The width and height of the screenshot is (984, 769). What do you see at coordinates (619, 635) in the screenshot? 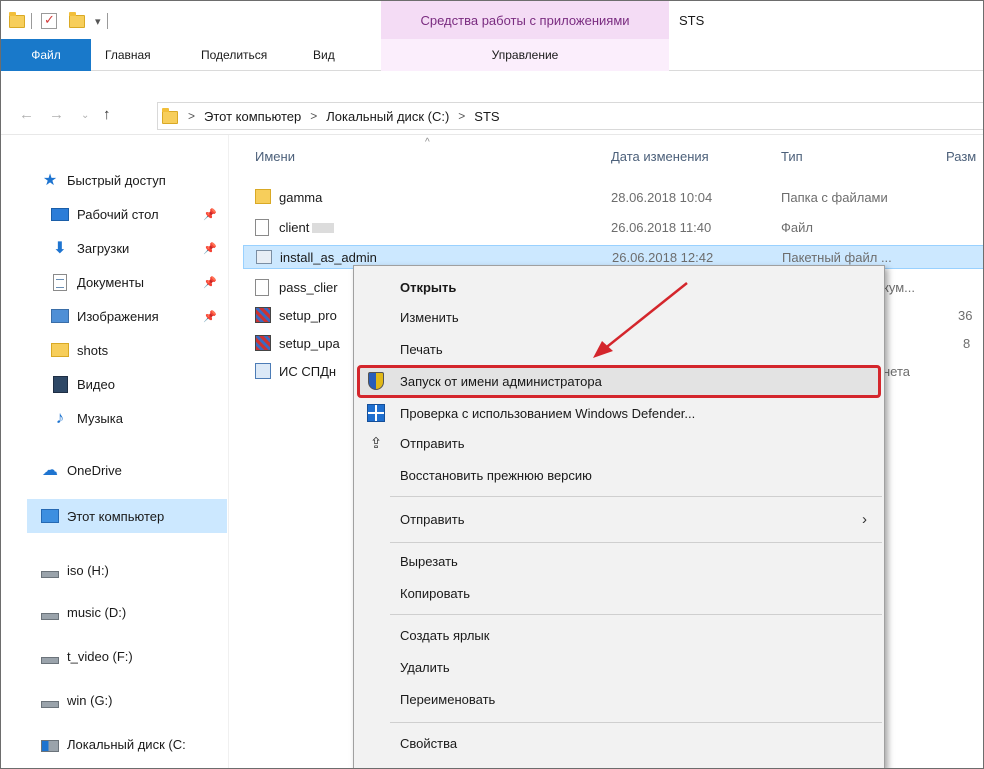
I see `menu-item-create-shortcut: Создать ярлык` at bounding box center [619, 635].